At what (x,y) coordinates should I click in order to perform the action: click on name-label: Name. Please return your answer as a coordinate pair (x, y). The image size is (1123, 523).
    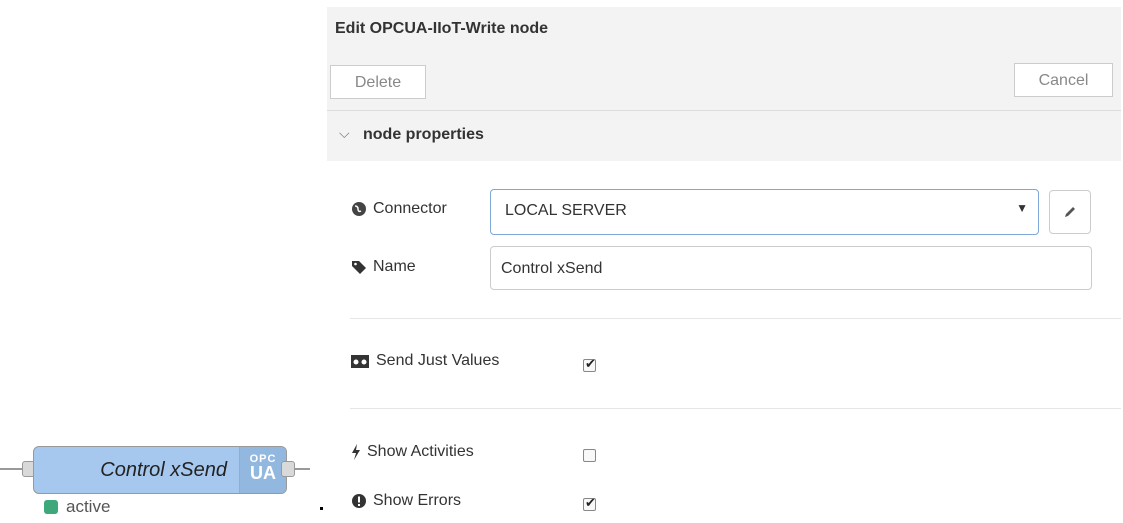
    Looking at the image, I should click on (383, 267).